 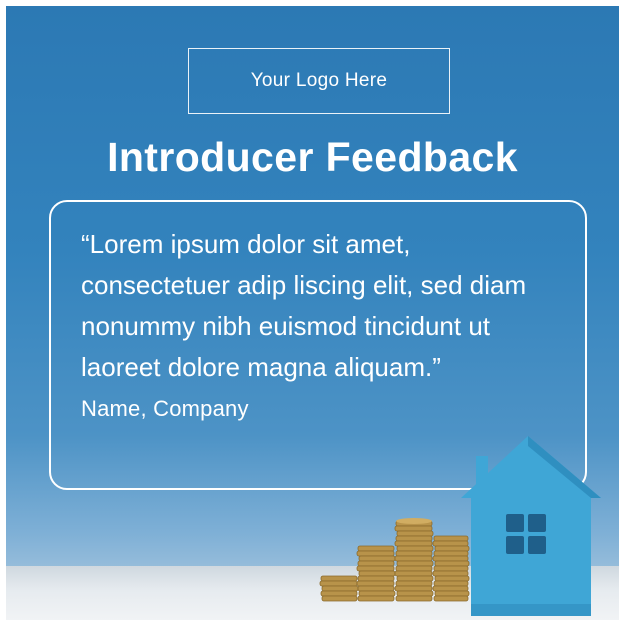 I want to click on logo-placeholder: Your Logo Here, so click(x=319, y=81).